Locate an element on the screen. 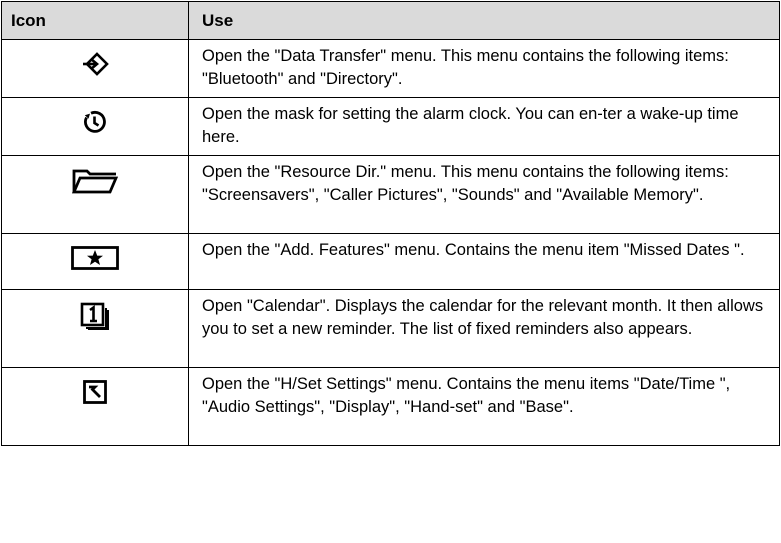 The image size is (781, 543). header-use: Use is located at coordinates (484, 20).